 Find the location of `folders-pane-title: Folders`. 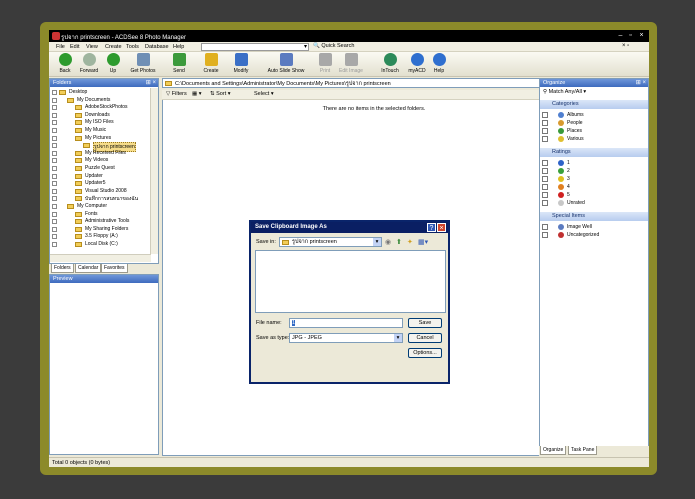

folders-pane-title: Folders is located at coordinates (104, 83).